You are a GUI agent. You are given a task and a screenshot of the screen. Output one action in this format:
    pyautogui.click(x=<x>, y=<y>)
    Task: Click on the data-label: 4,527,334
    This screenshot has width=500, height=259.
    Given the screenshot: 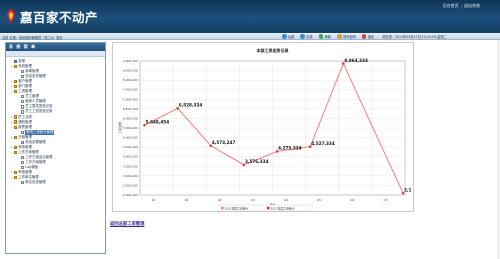 What is the action you would take?
    pyautogui.click(x=323, y=143)
    